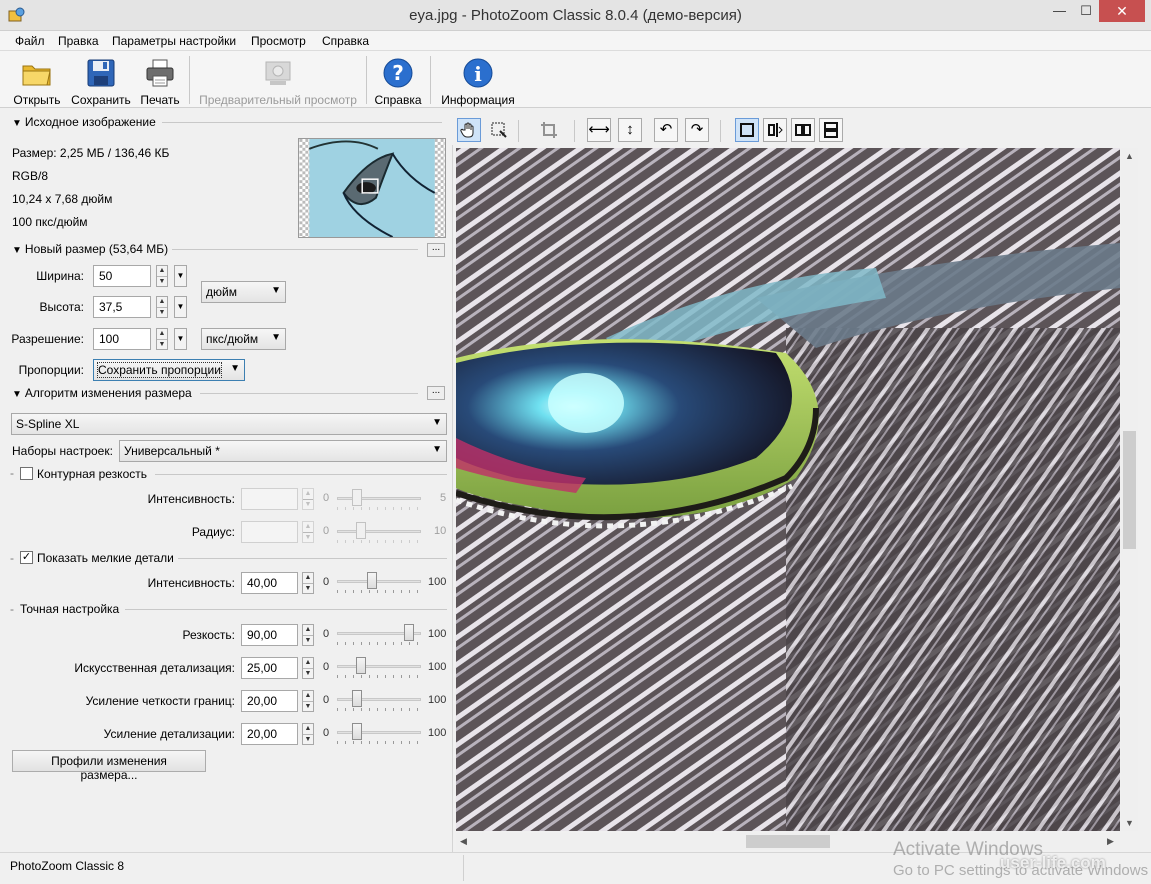 The height and width of the screenshot is (884, 1151). What do you see at coordinates (26, 473) in the screenshot?
I see `unsharp-checkbox` at bounding box center [26, 473].